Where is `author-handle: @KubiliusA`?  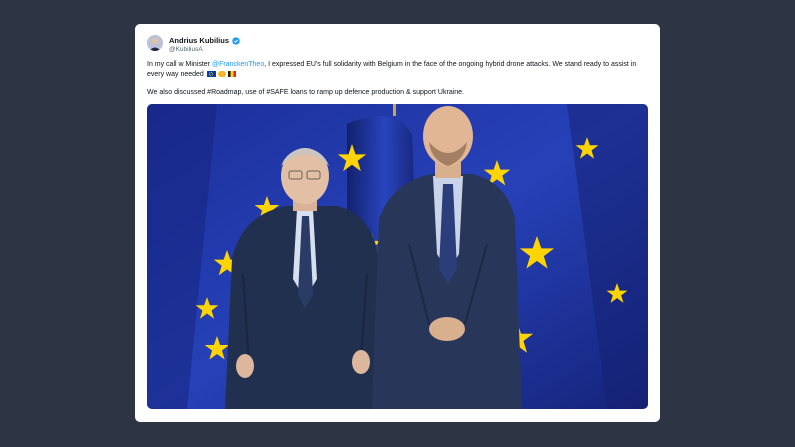
author-handle: @KubiliusA is located at coordinates (186, 49).